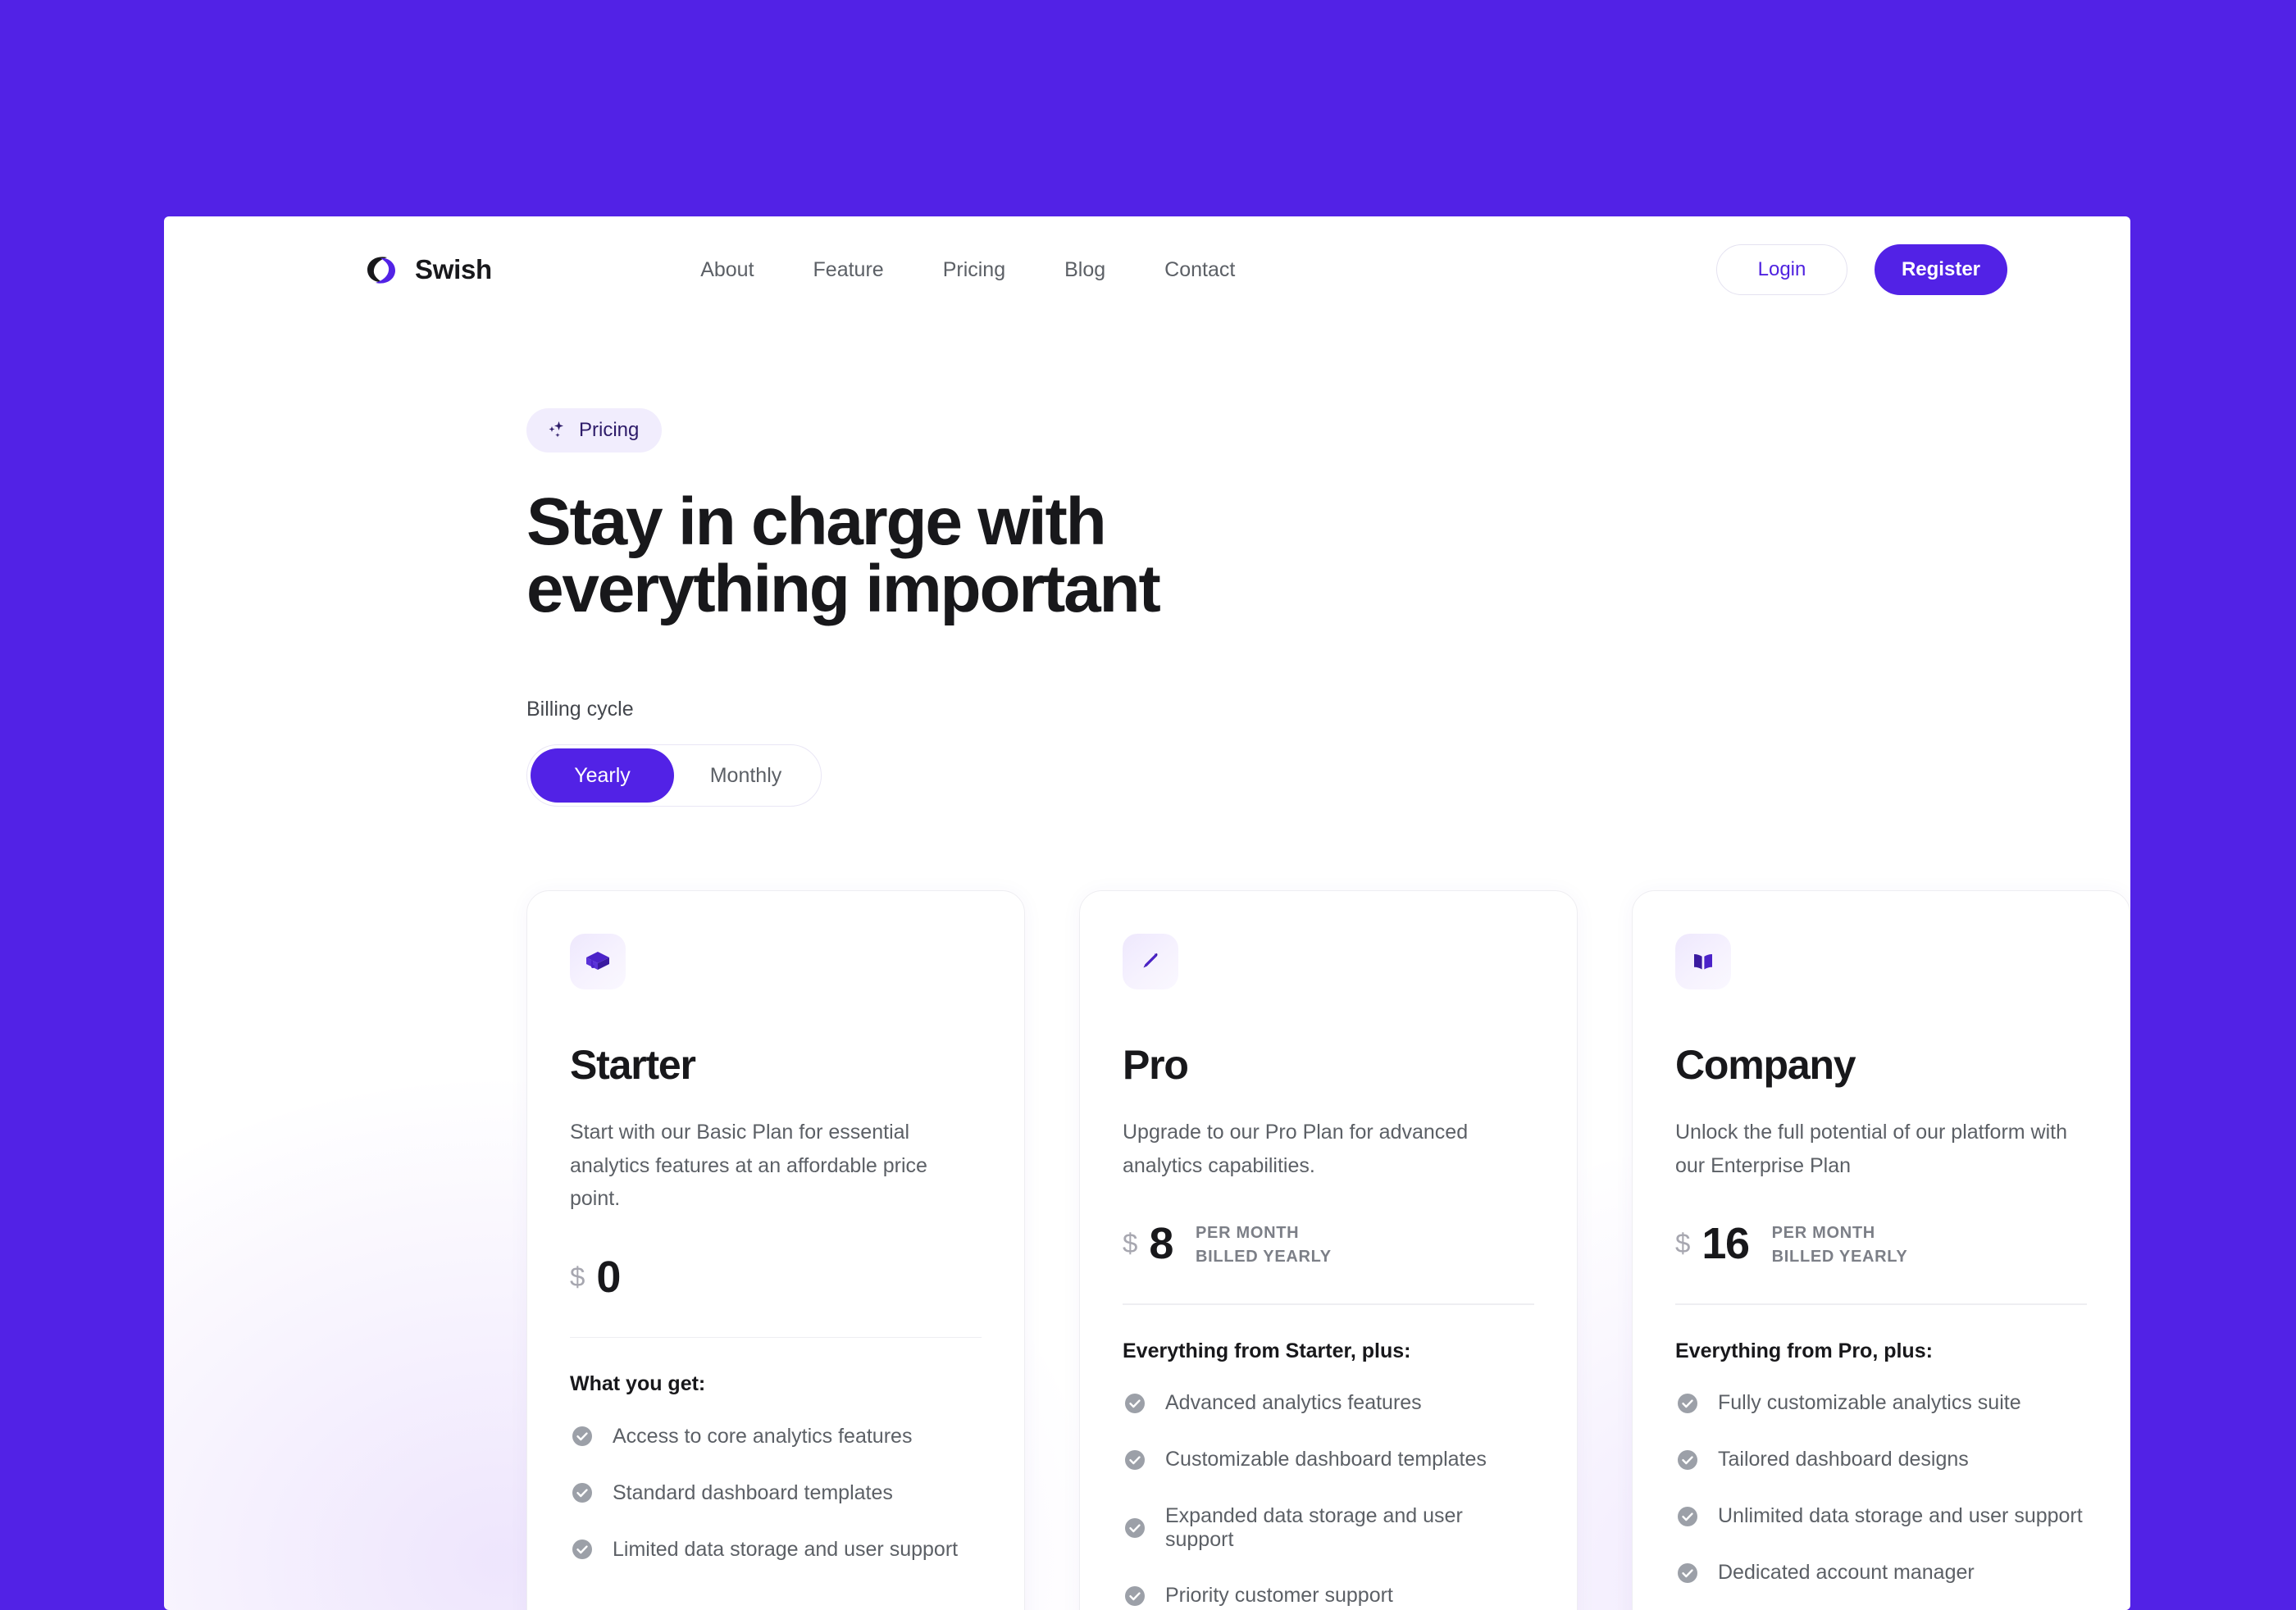  I want to click on list-item: Dedicated account manager, so click(1881, 1573).